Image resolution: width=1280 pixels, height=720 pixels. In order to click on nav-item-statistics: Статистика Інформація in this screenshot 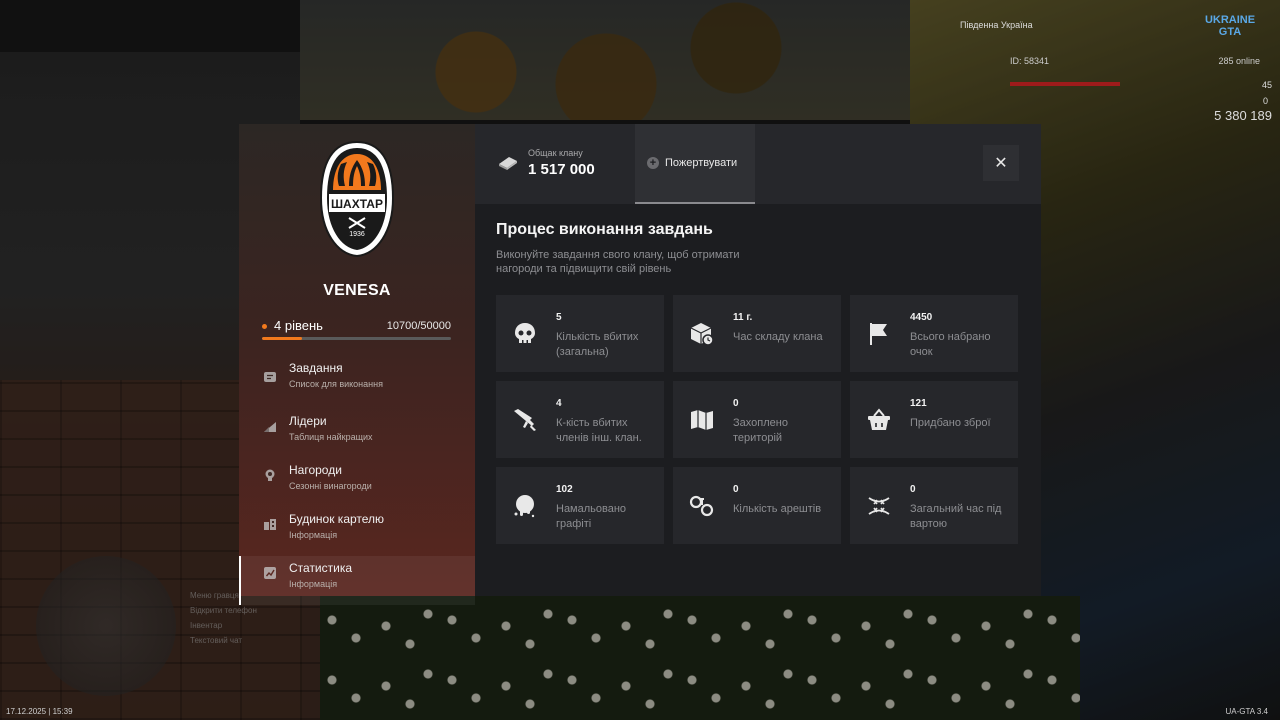, I will do `click(357, 580)`.